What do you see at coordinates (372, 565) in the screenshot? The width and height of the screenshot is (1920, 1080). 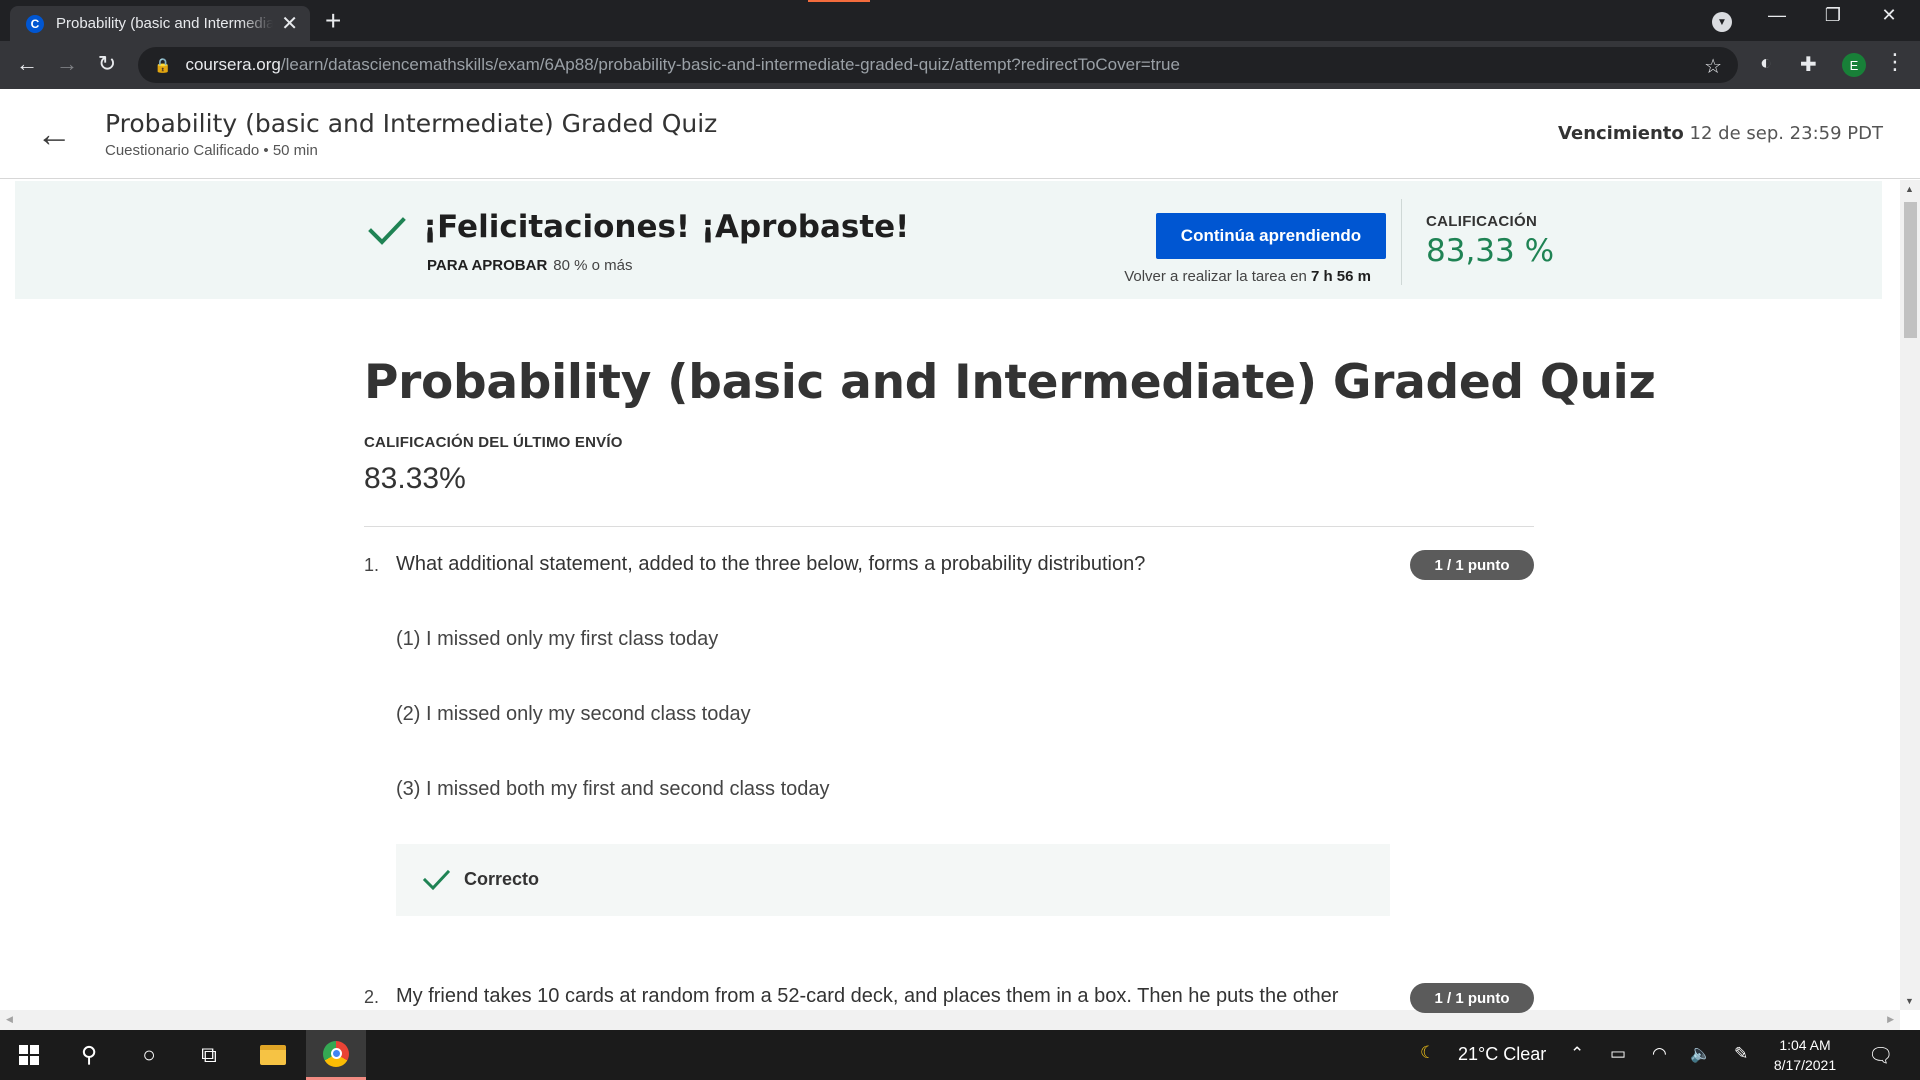 I see `question-number: 1.` at bounding box center [372, 565].